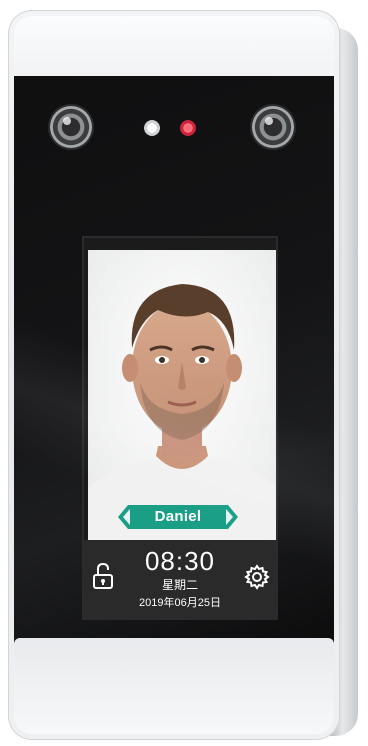 The height and width of the screenshot is (746, 368). Describe the element at coordinates (174, 49) in the screenshot. I see `top-cap` at that location.